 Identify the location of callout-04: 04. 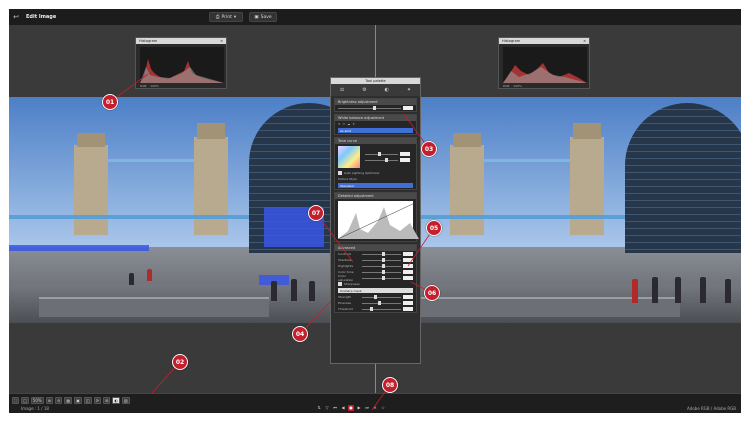
(300, 334).